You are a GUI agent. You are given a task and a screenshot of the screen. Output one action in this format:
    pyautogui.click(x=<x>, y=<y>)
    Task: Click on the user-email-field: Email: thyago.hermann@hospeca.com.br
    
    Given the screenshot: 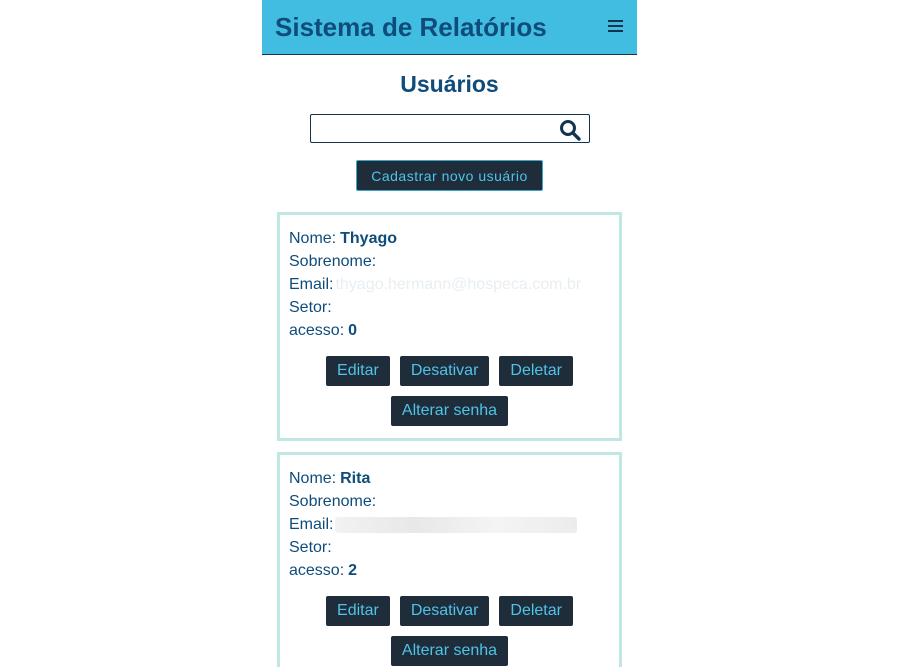 What is the action you would take?
    pyautogui.click(x=449, y=284)
    